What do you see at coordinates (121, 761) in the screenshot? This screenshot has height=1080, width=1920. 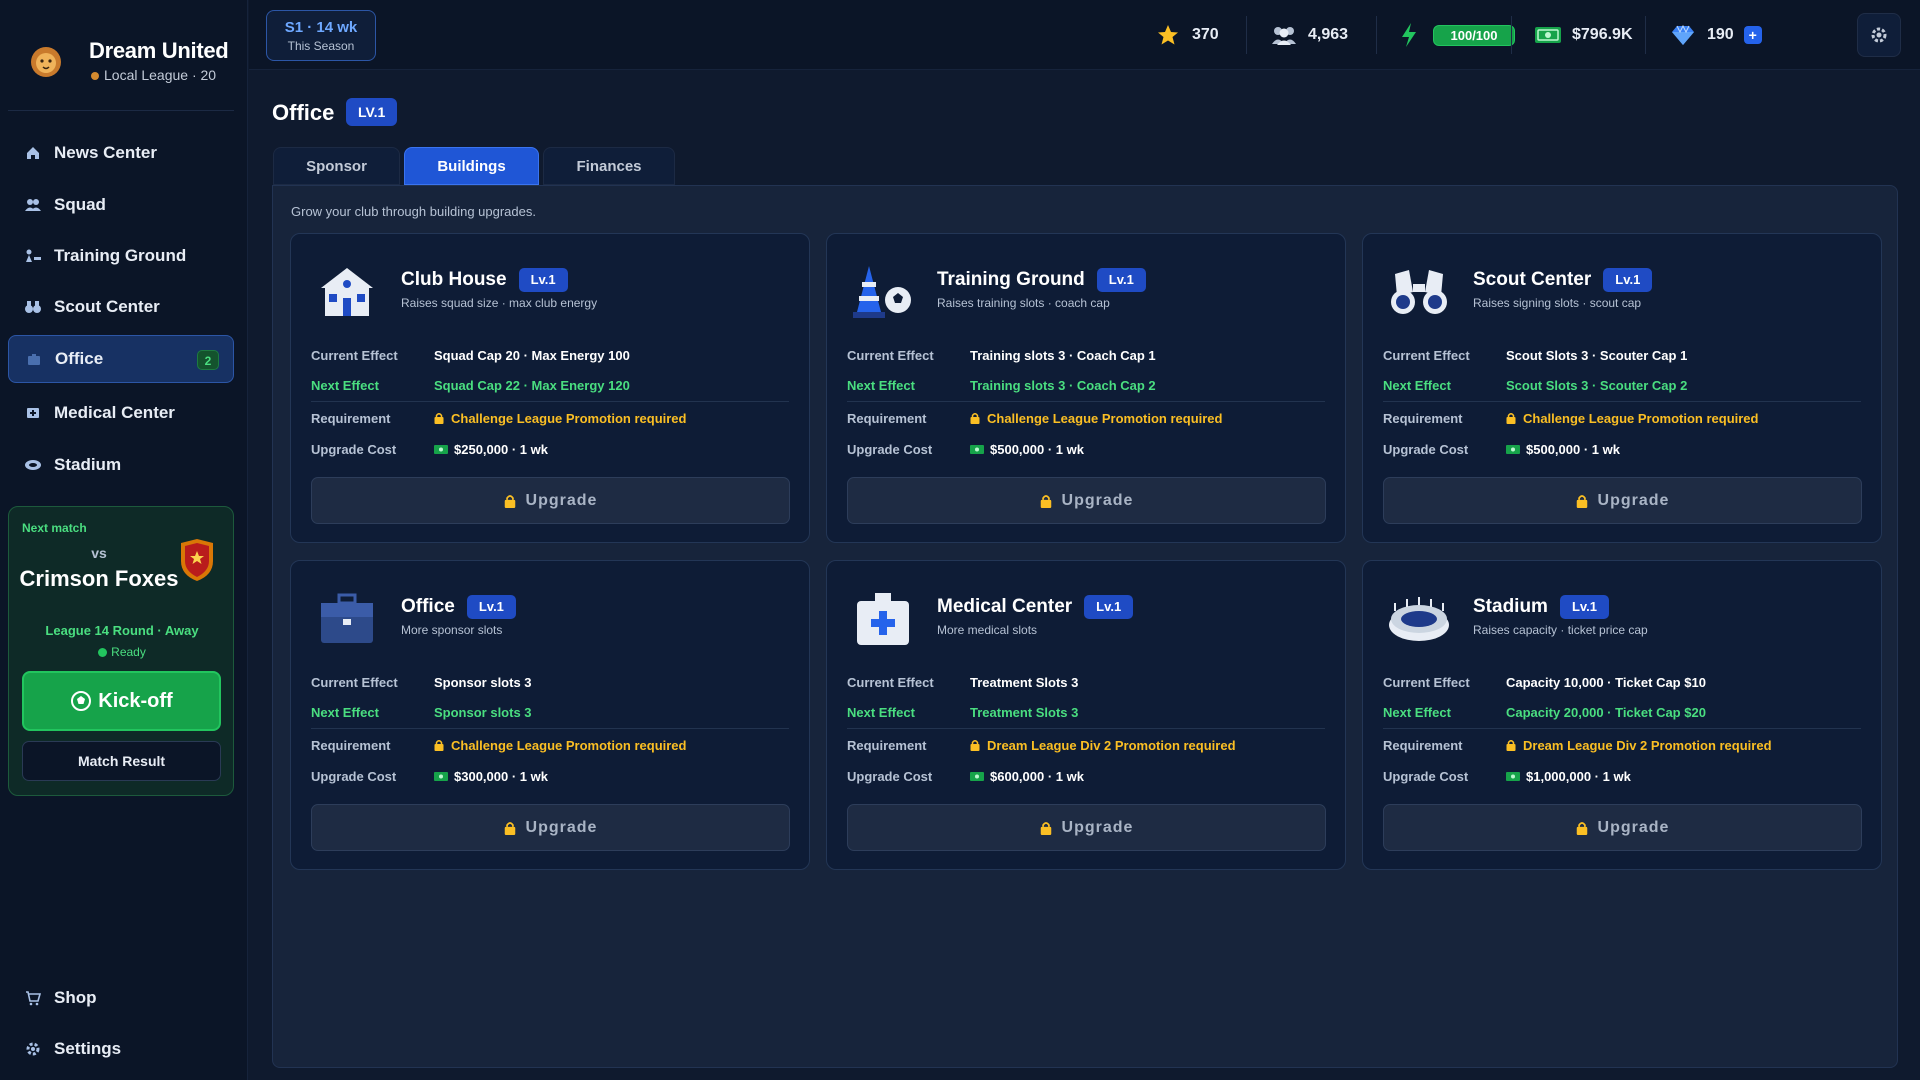 I see `match-result-button: Match Result` at bounding box center [121, 761].